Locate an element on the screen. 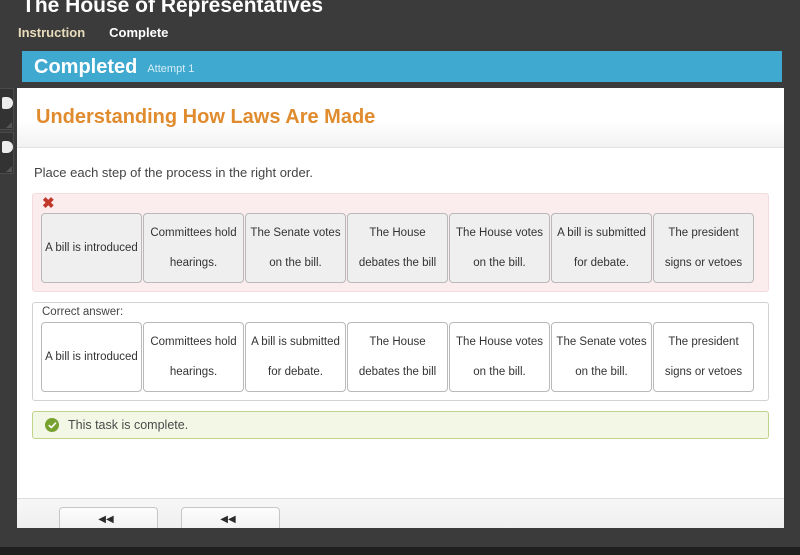  left-panel-rail is located at coordinates (7, 131).